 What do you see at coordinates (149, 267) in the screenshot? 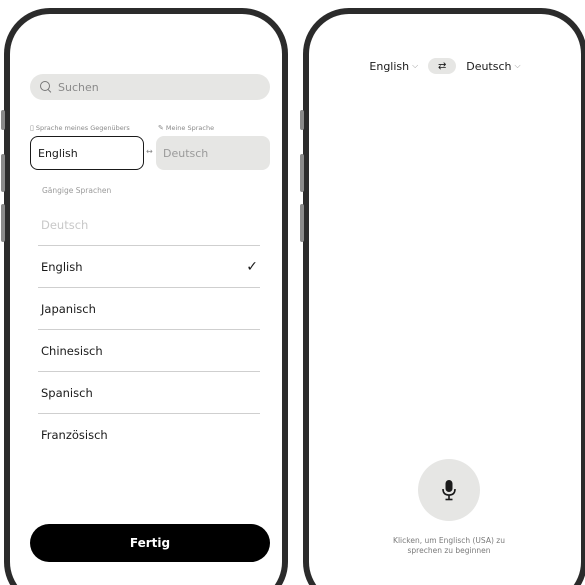
I see `language-item-english: English ✓` at bounding box center [149, 267].